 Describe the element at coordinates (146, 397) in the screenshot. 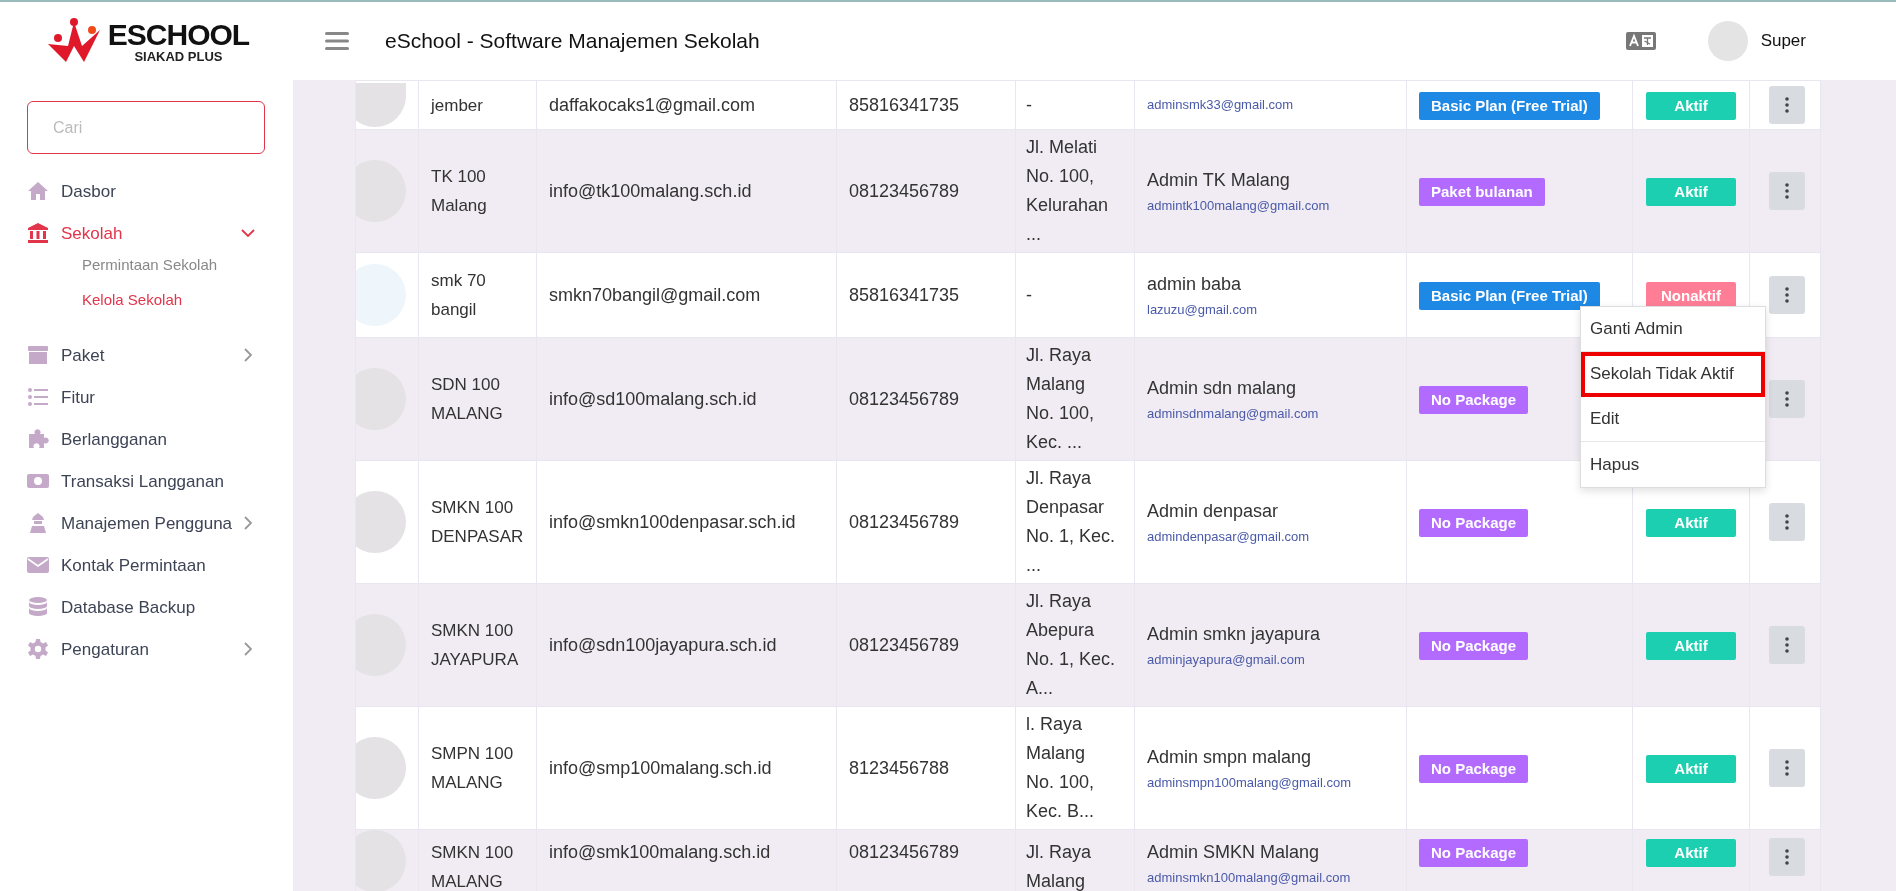

I see `sidebar-item: Fitur` at that location.